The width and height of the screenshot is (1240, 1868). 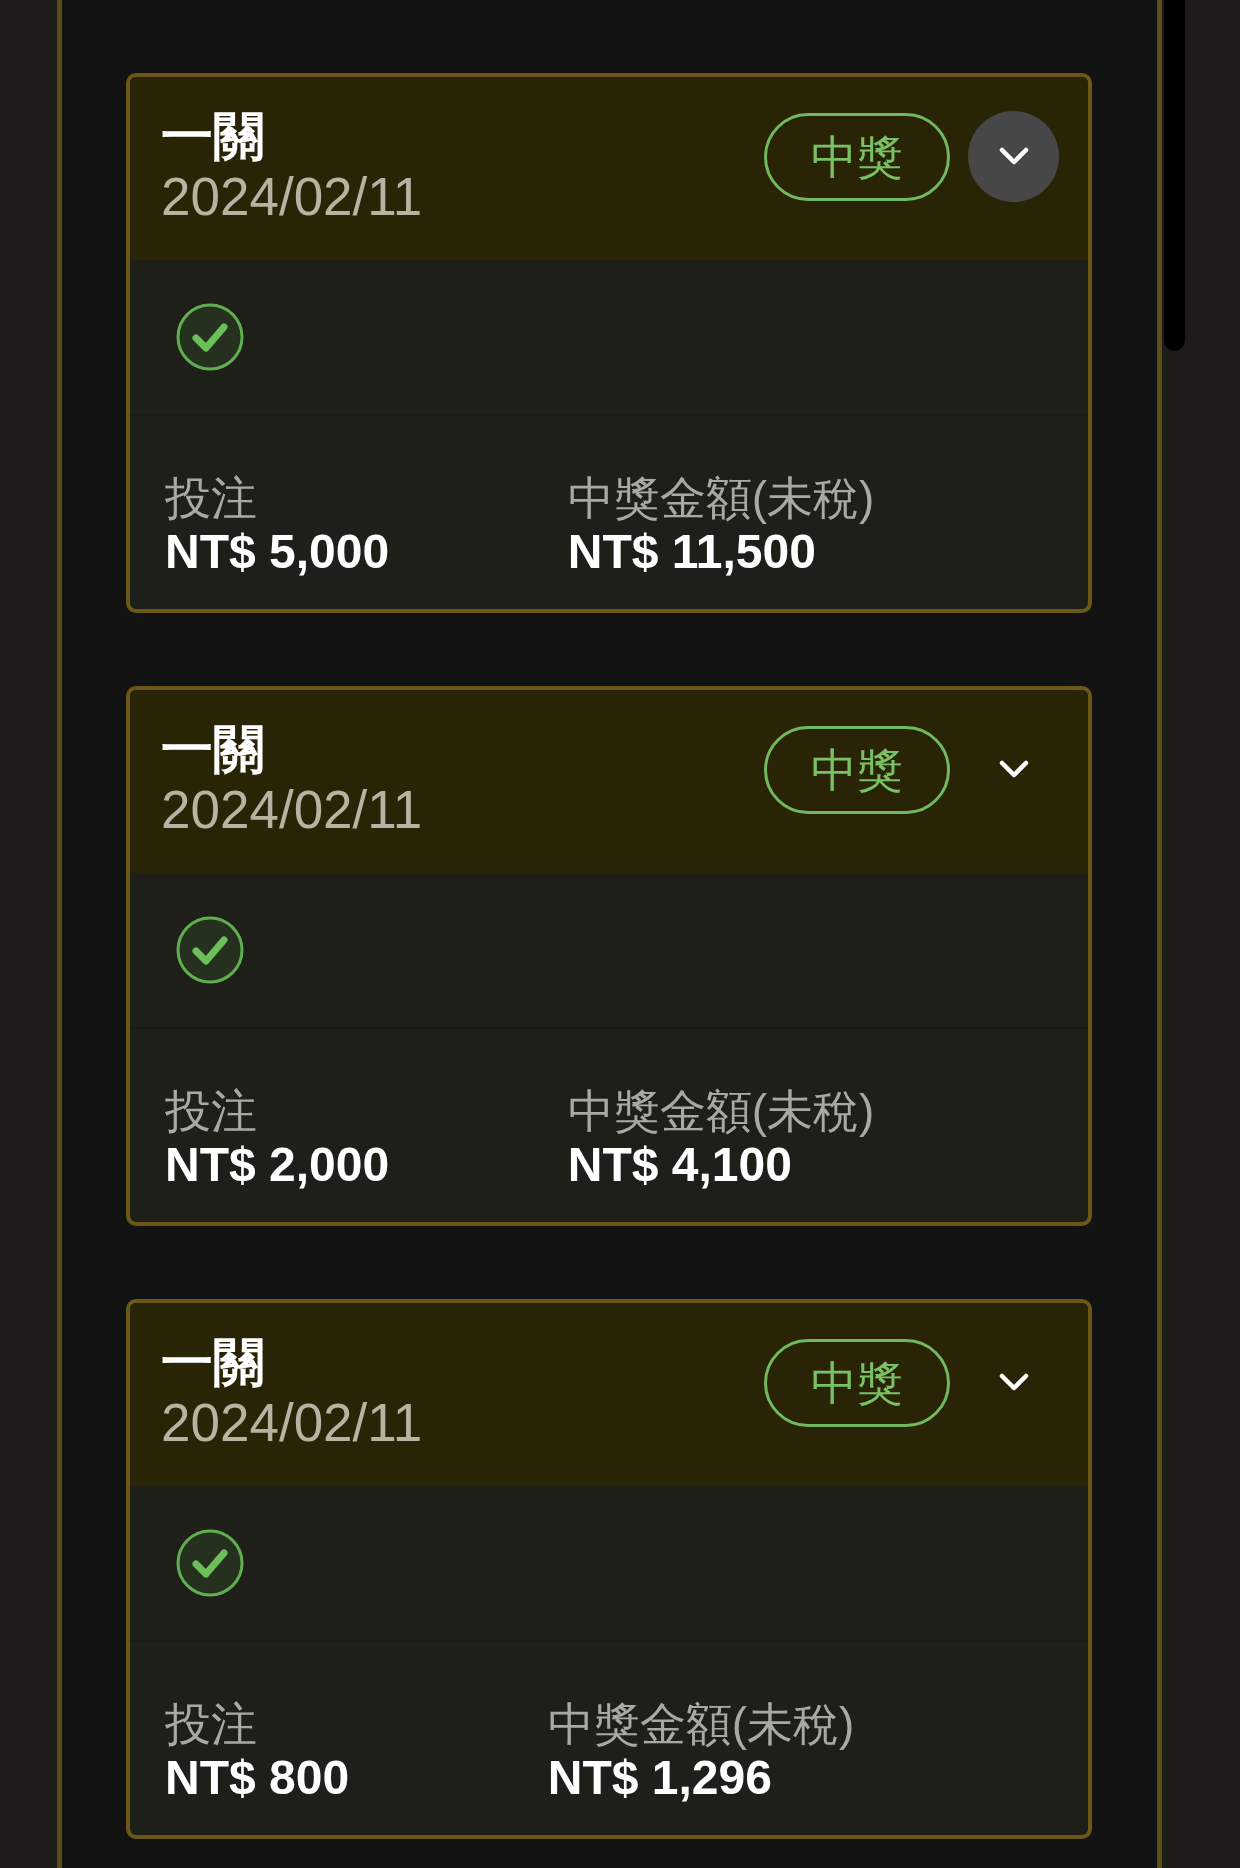 I want to click on stake-amount: NT$ 5,000, so click(x=277, y=552).